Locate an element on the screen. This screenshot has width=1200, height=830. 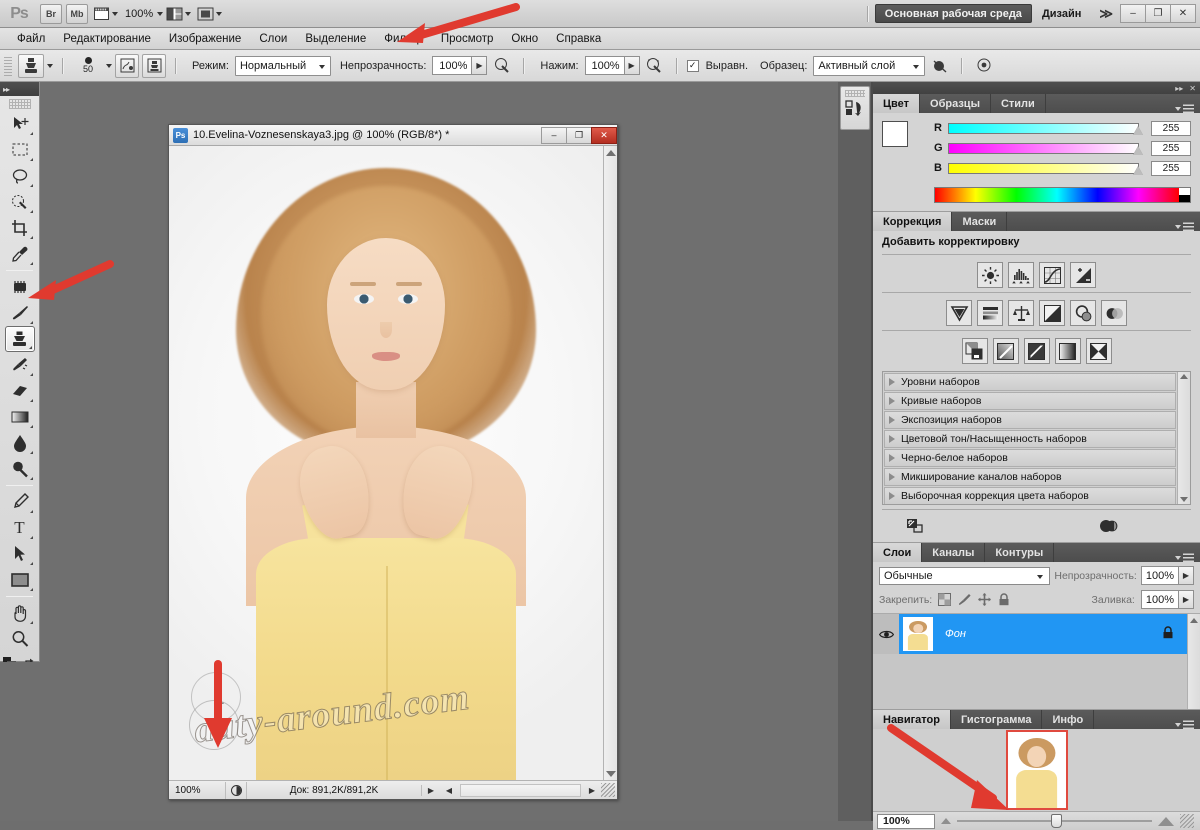
zoom-out-icon is located at coordinates (946, 821).